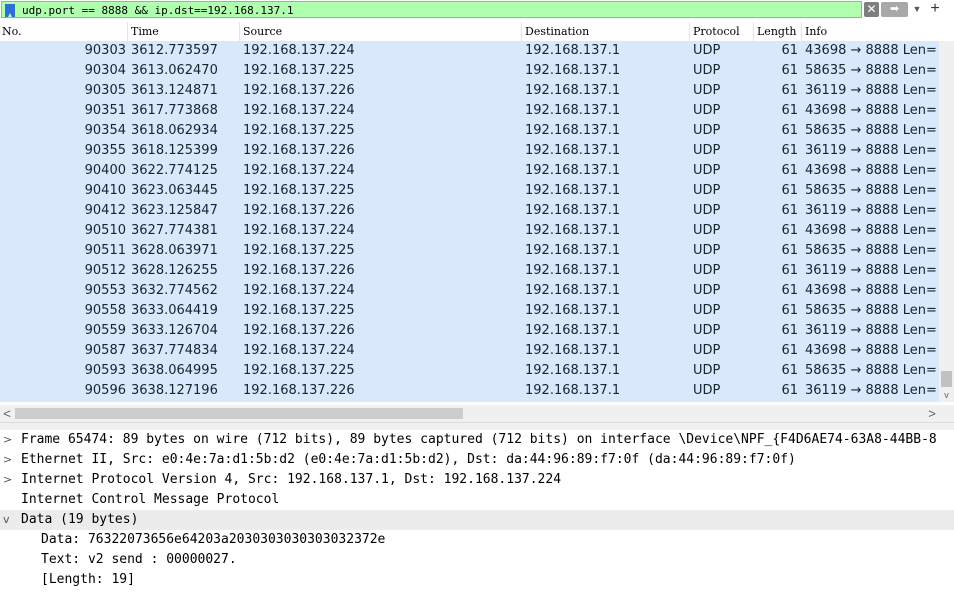 The width and height of the screenshot is (954, 594). Describe the element at coordinates (174, 330) in the screenshot. I see `cell-time: 3633.126704` at that location.